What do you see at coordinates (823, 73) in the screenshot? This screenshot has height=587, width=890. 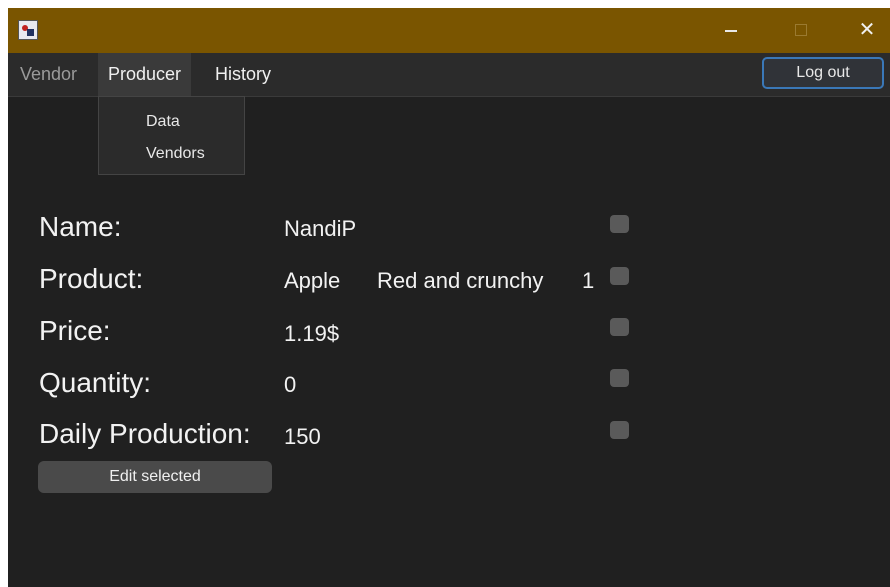 I see `logout-button: Log out` at bounding box center [823, 73].